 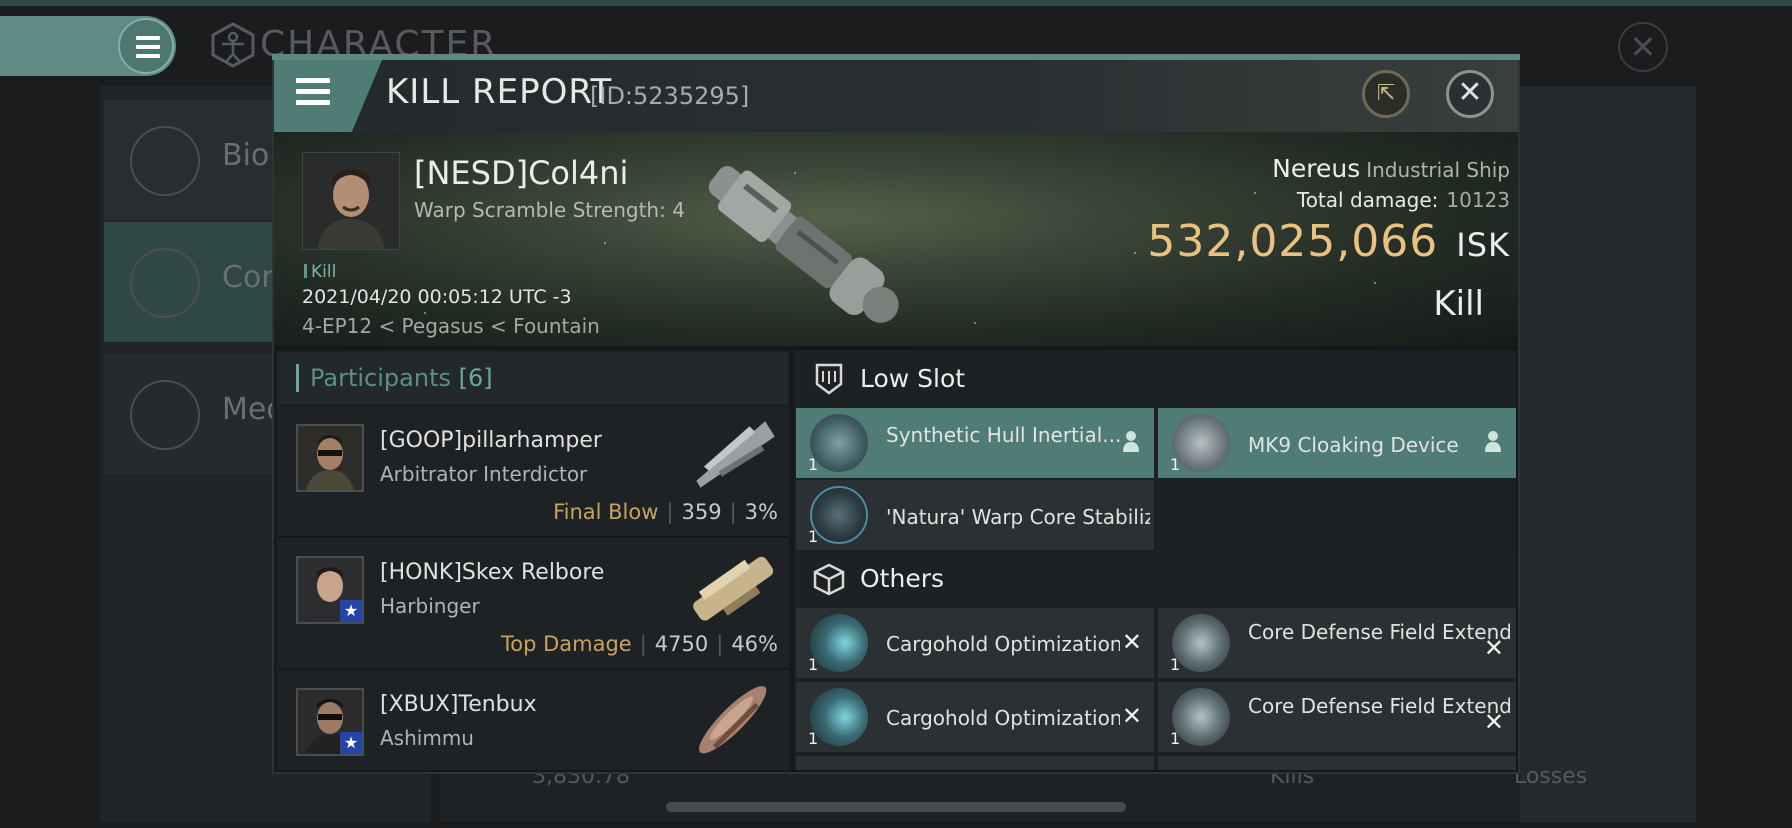 What do you see at coordinates (475, 378) in the screenshot?
I see `participants-count: [6]` at bounding box center [475, 378].